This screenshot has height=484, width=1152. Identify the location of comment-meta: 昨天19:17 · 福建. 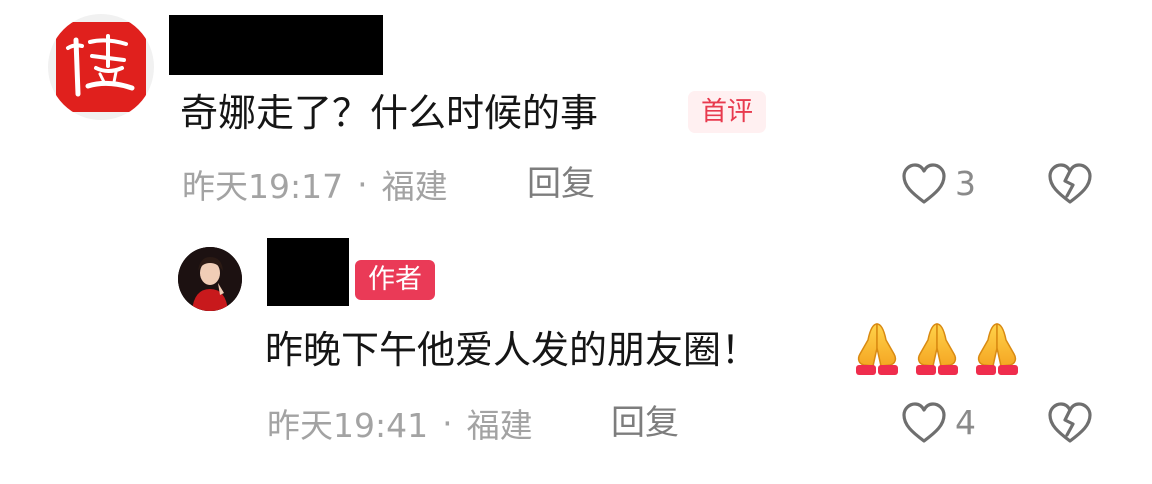
(315, 184).